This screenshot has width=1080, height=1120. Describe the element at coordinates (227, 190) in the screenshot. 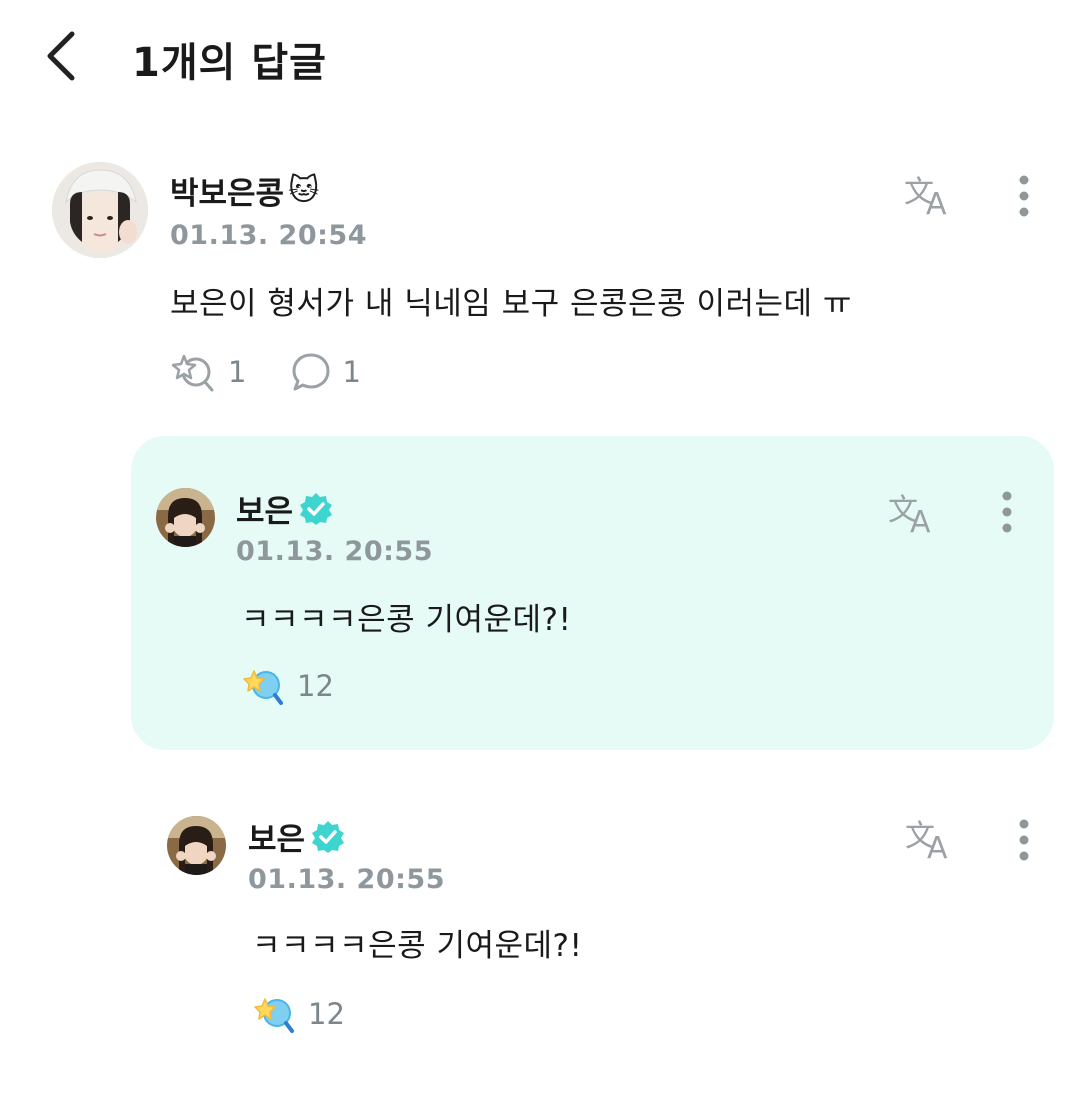

I see `username: 박보은콩` at that location.